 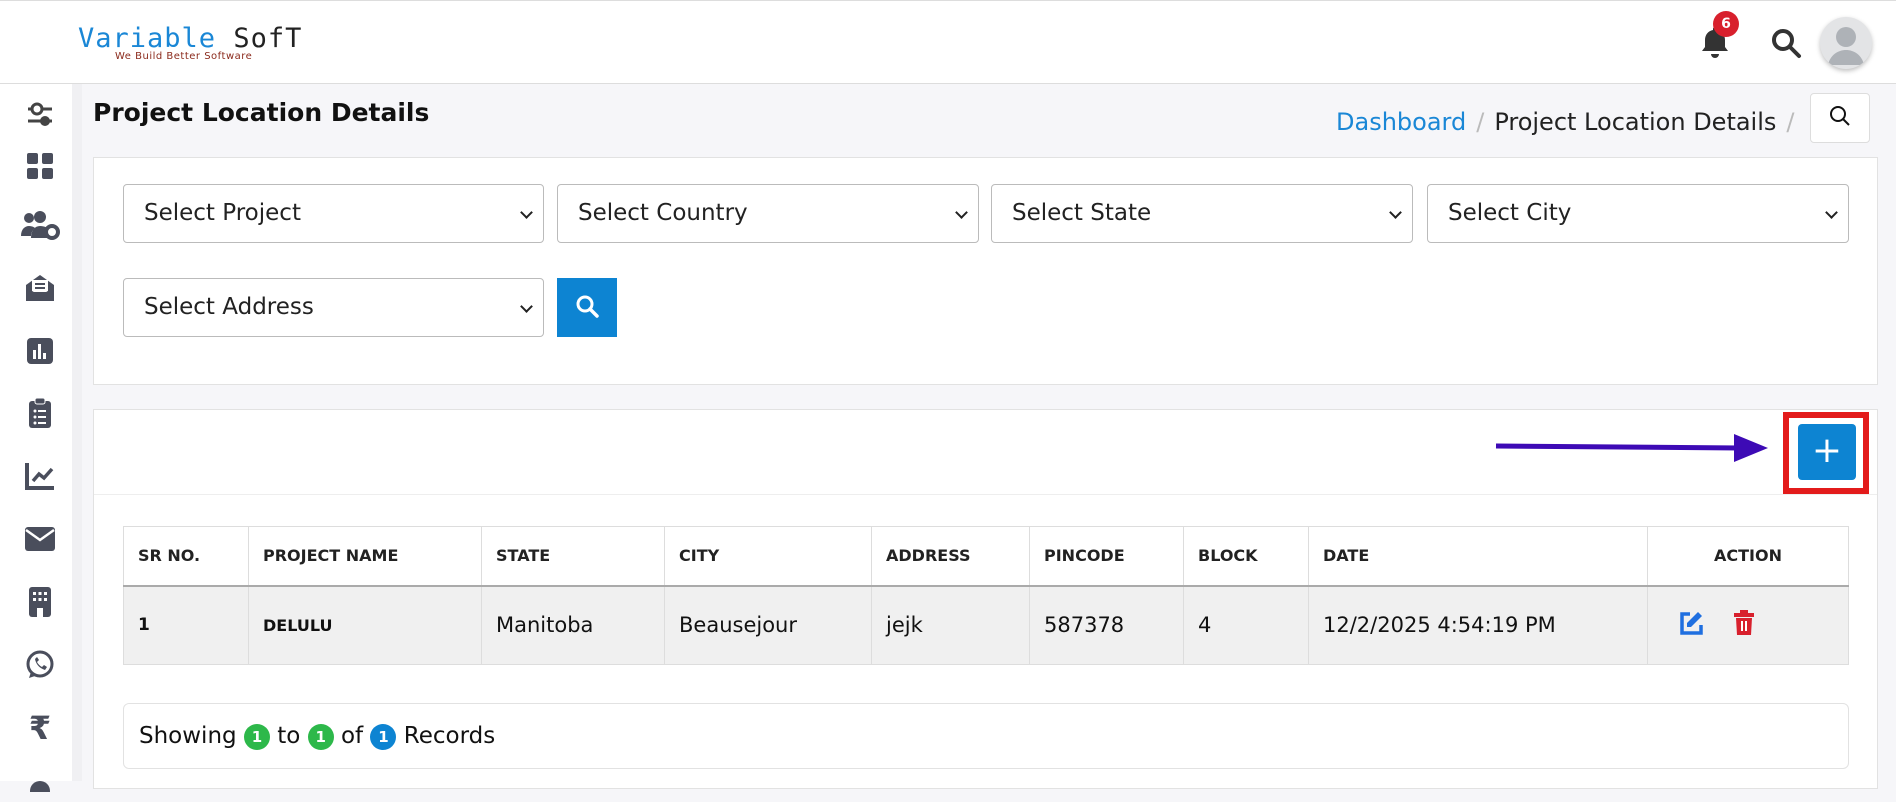 I want to click on col-project-name: PROJECT NAME, so click(x=365, y=556).